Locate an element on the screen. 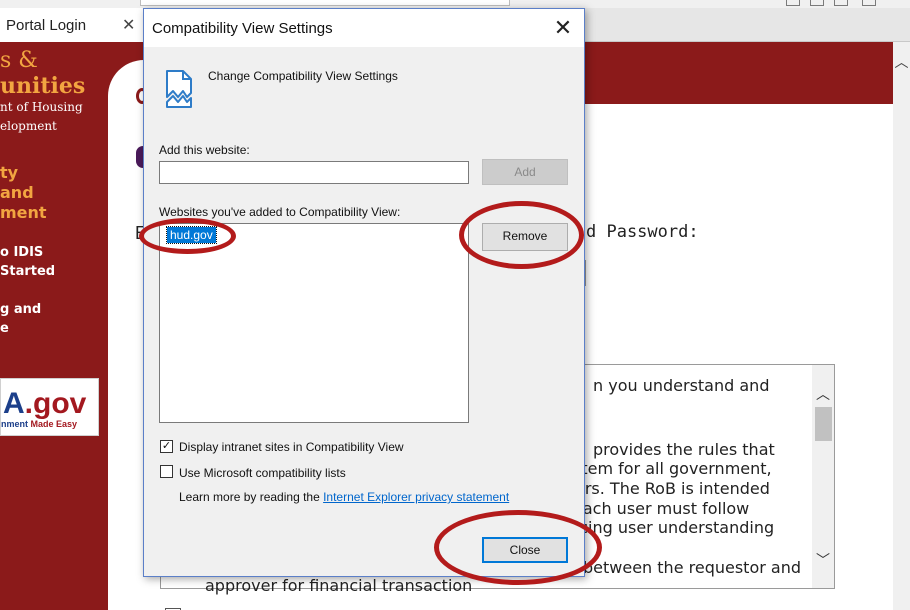 Image resolution: width=910 pixels, height=610 pixels. page-scrollbar: ︿ is located at coordinates (901, 326).